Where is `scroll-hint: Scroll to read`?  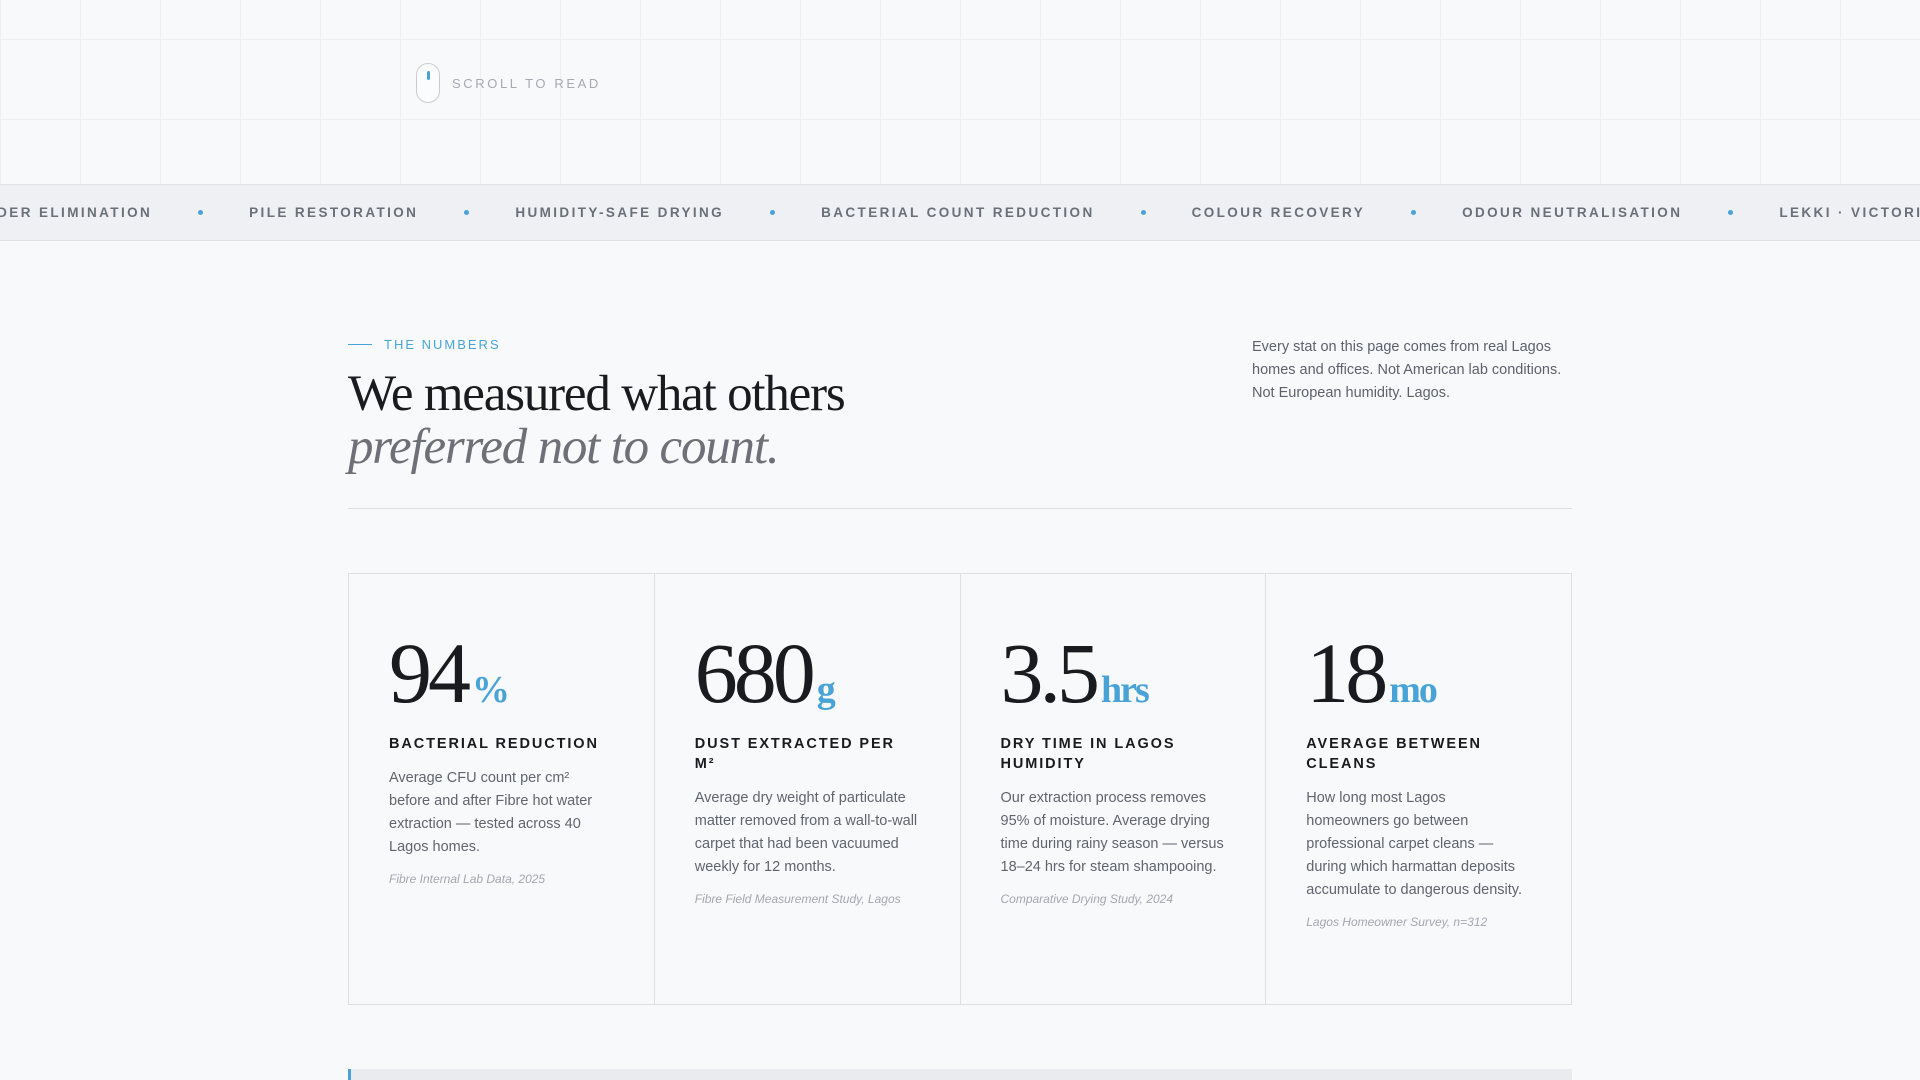
scroll-hint: Scroll to read is located at coordinates (508, 83).